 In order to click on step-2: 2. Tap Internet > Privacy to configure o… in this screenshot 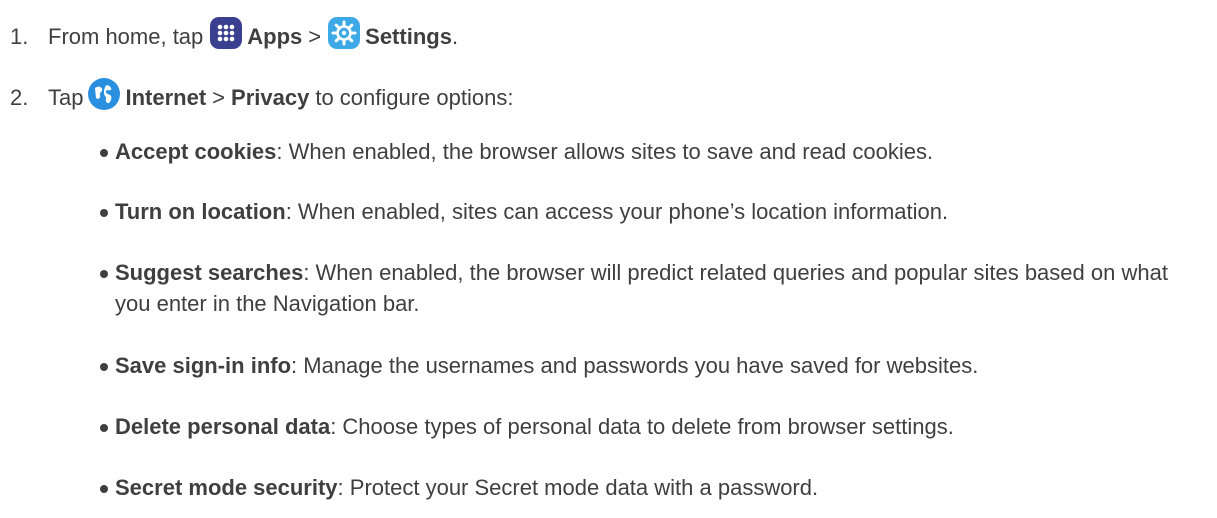, I will do `click(262, 96)`.